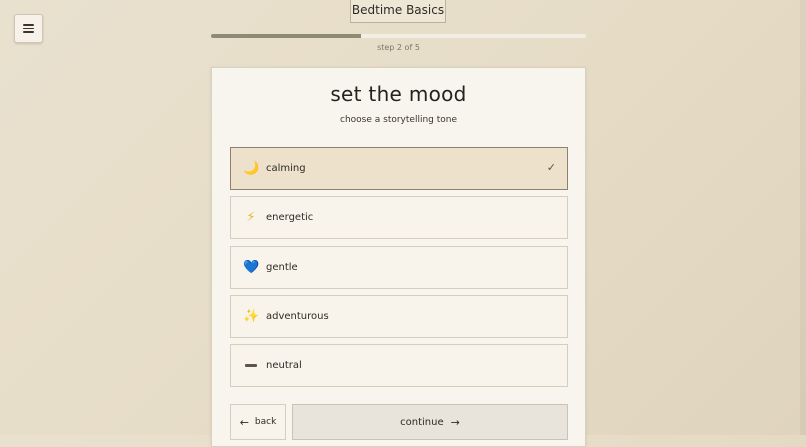 The width and height of the screenshot is (806, 447). Describe the element at coordinates (399, 217) in the screenshot. I see `option-energetic: ⚡ energetic` at that location.